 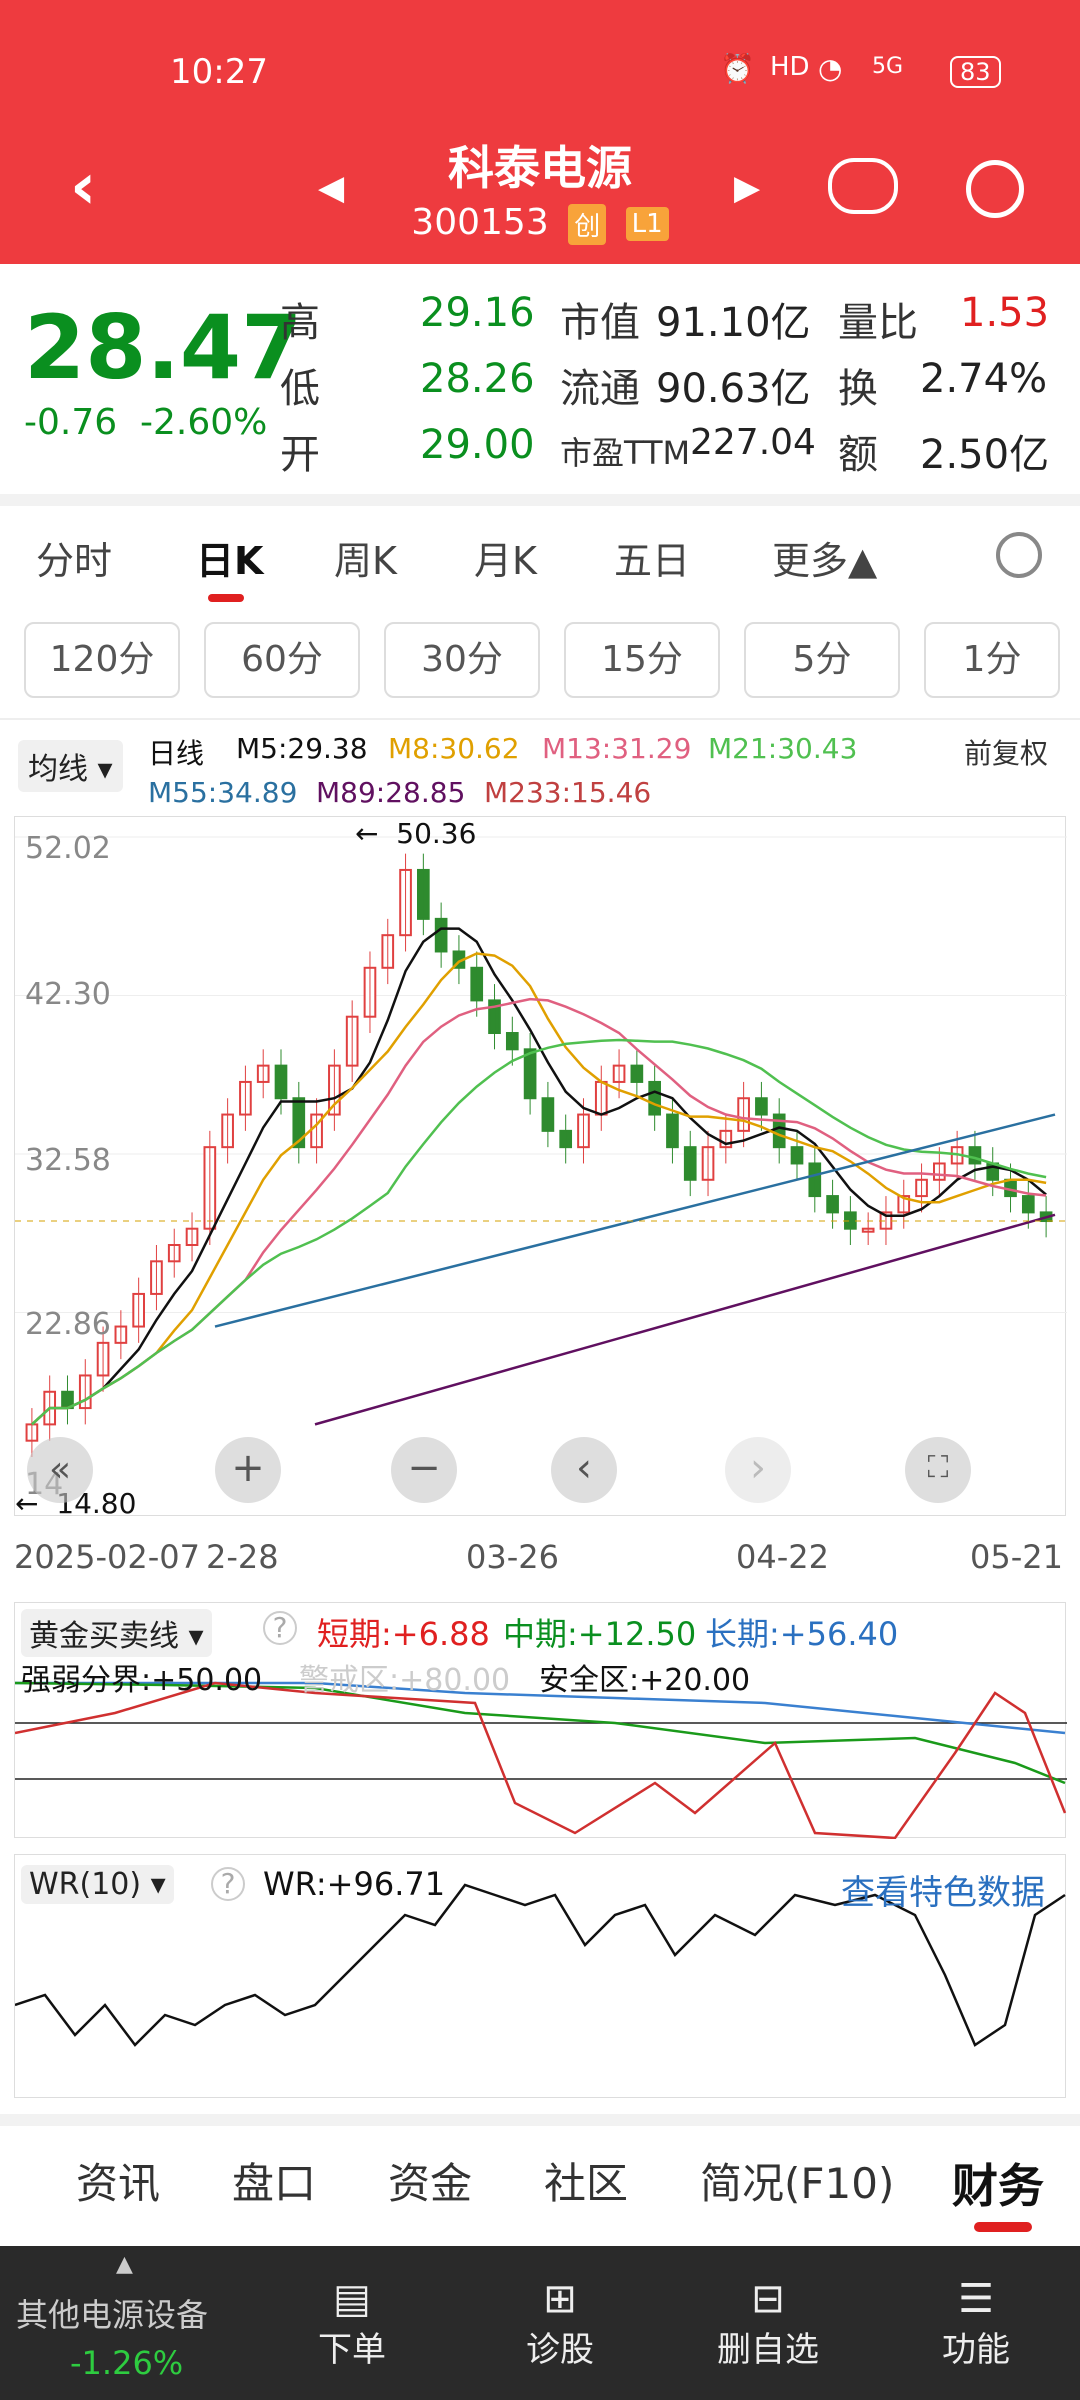 I want to click on period-120m: 120分, so click(x=102, y=660).